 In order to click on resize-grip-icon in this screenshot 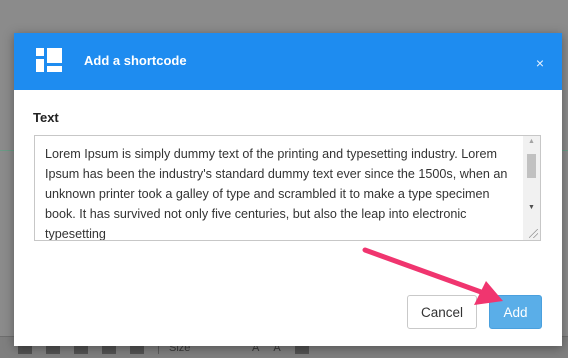, I will do `click(533, 233)`.